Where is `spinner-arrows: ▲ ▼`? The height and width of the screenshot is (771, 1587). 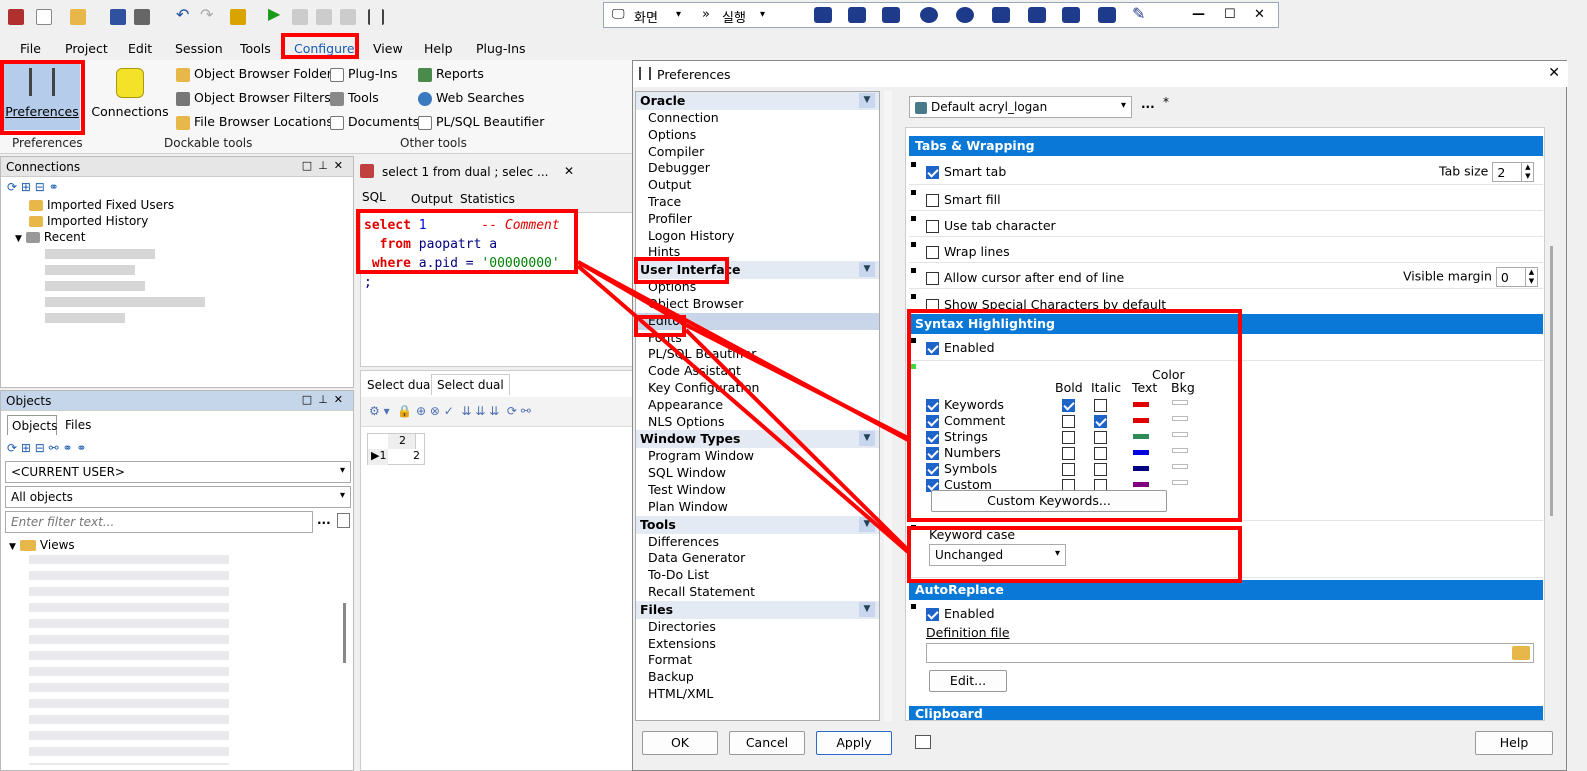 spinner-arrows: ▲ ▼ is located at coordinates (1527, 172).